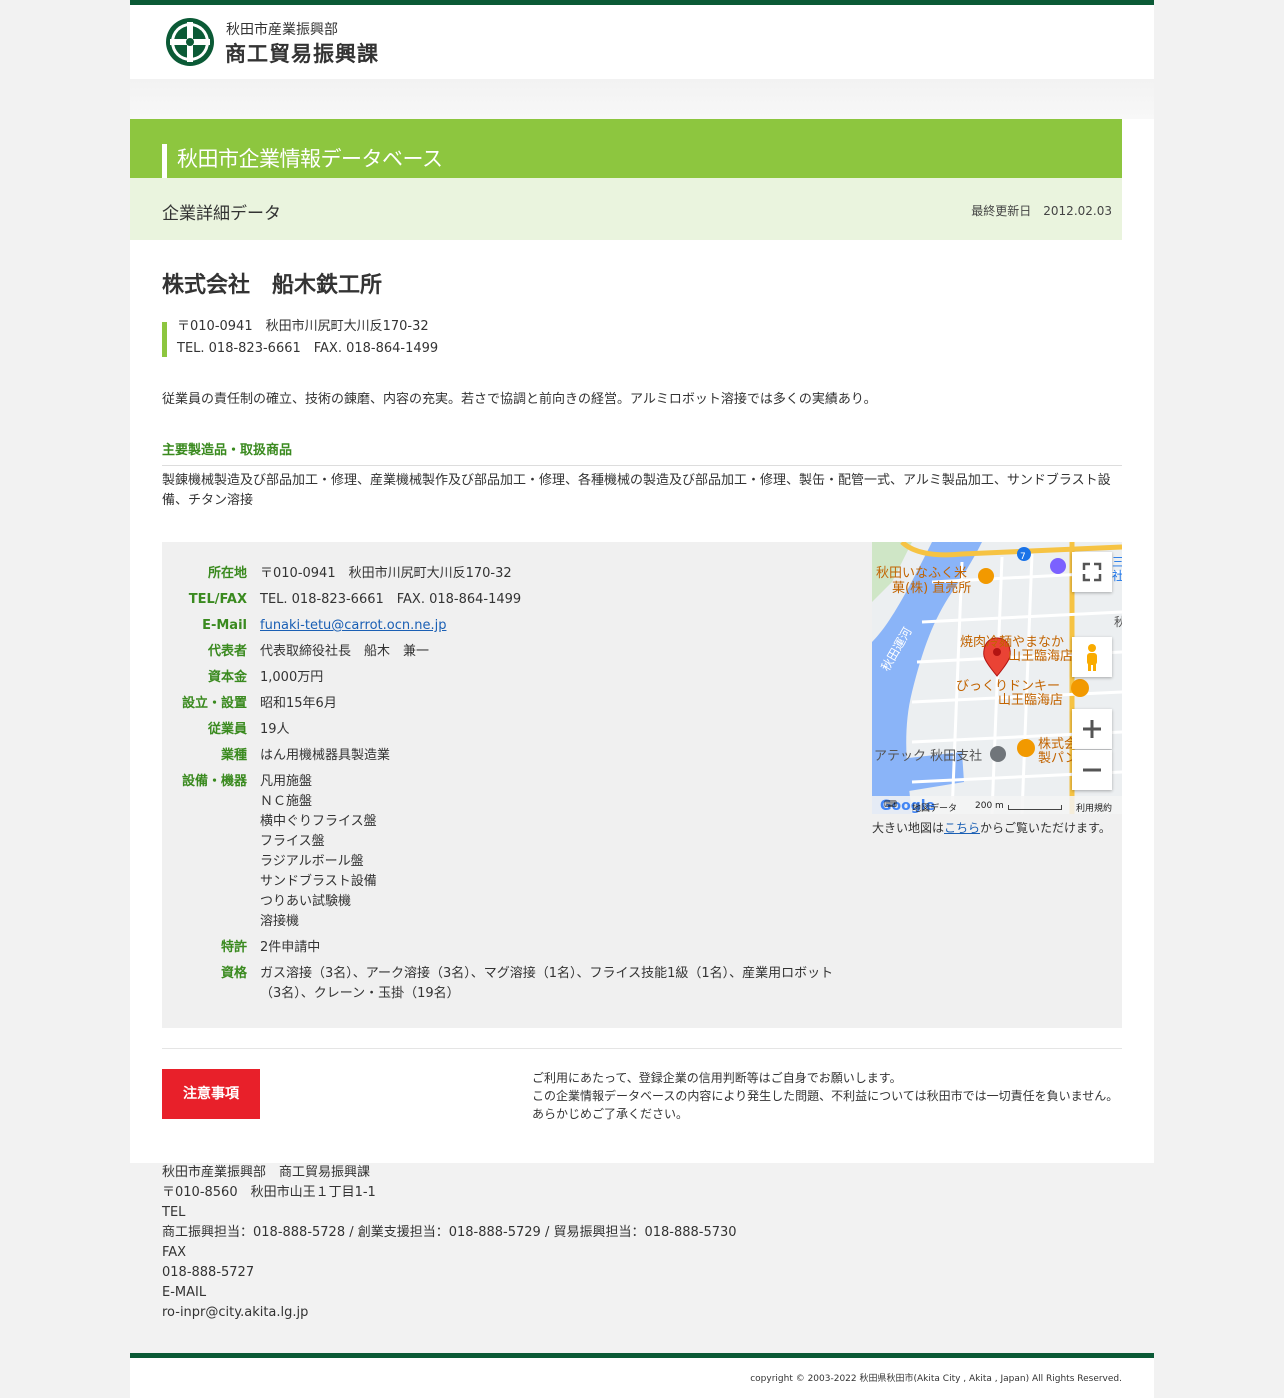 The image size is (1284, 1398). Describe the element at coordinates (298, 703) in the screenshot. I see `info-value: 昭和15年6月` at that location.